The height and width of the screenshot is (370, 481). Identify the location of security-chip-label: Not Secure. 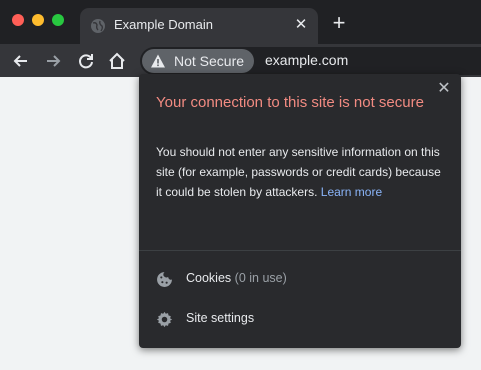
(209, 61).